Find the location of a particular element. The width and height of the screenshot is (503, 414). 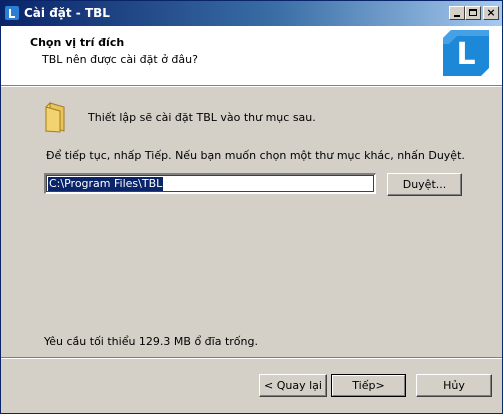

back-button: < Quay lại is located at coordinates (293, 385).